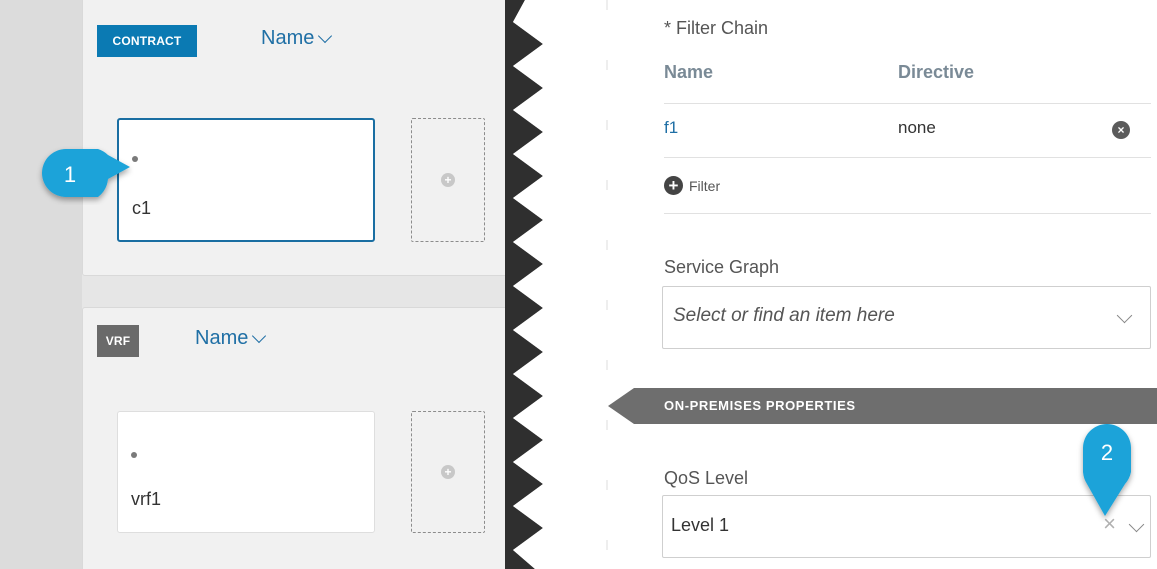  Describe the element at coordinates (700, 525) in the screenshot. I see `qos-level-value: Level 1` at that location.